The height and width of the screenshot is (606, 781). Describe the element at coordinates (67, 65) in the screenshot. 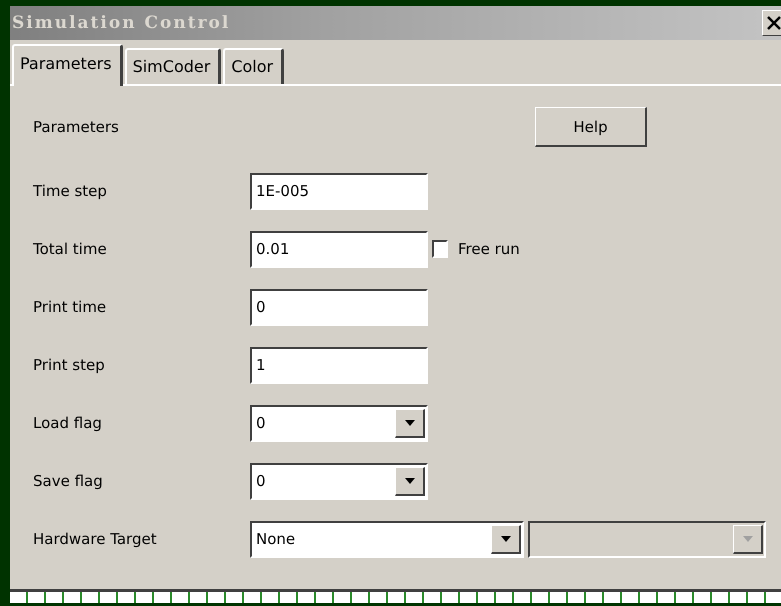

I see `tab: Parameters` at that location.